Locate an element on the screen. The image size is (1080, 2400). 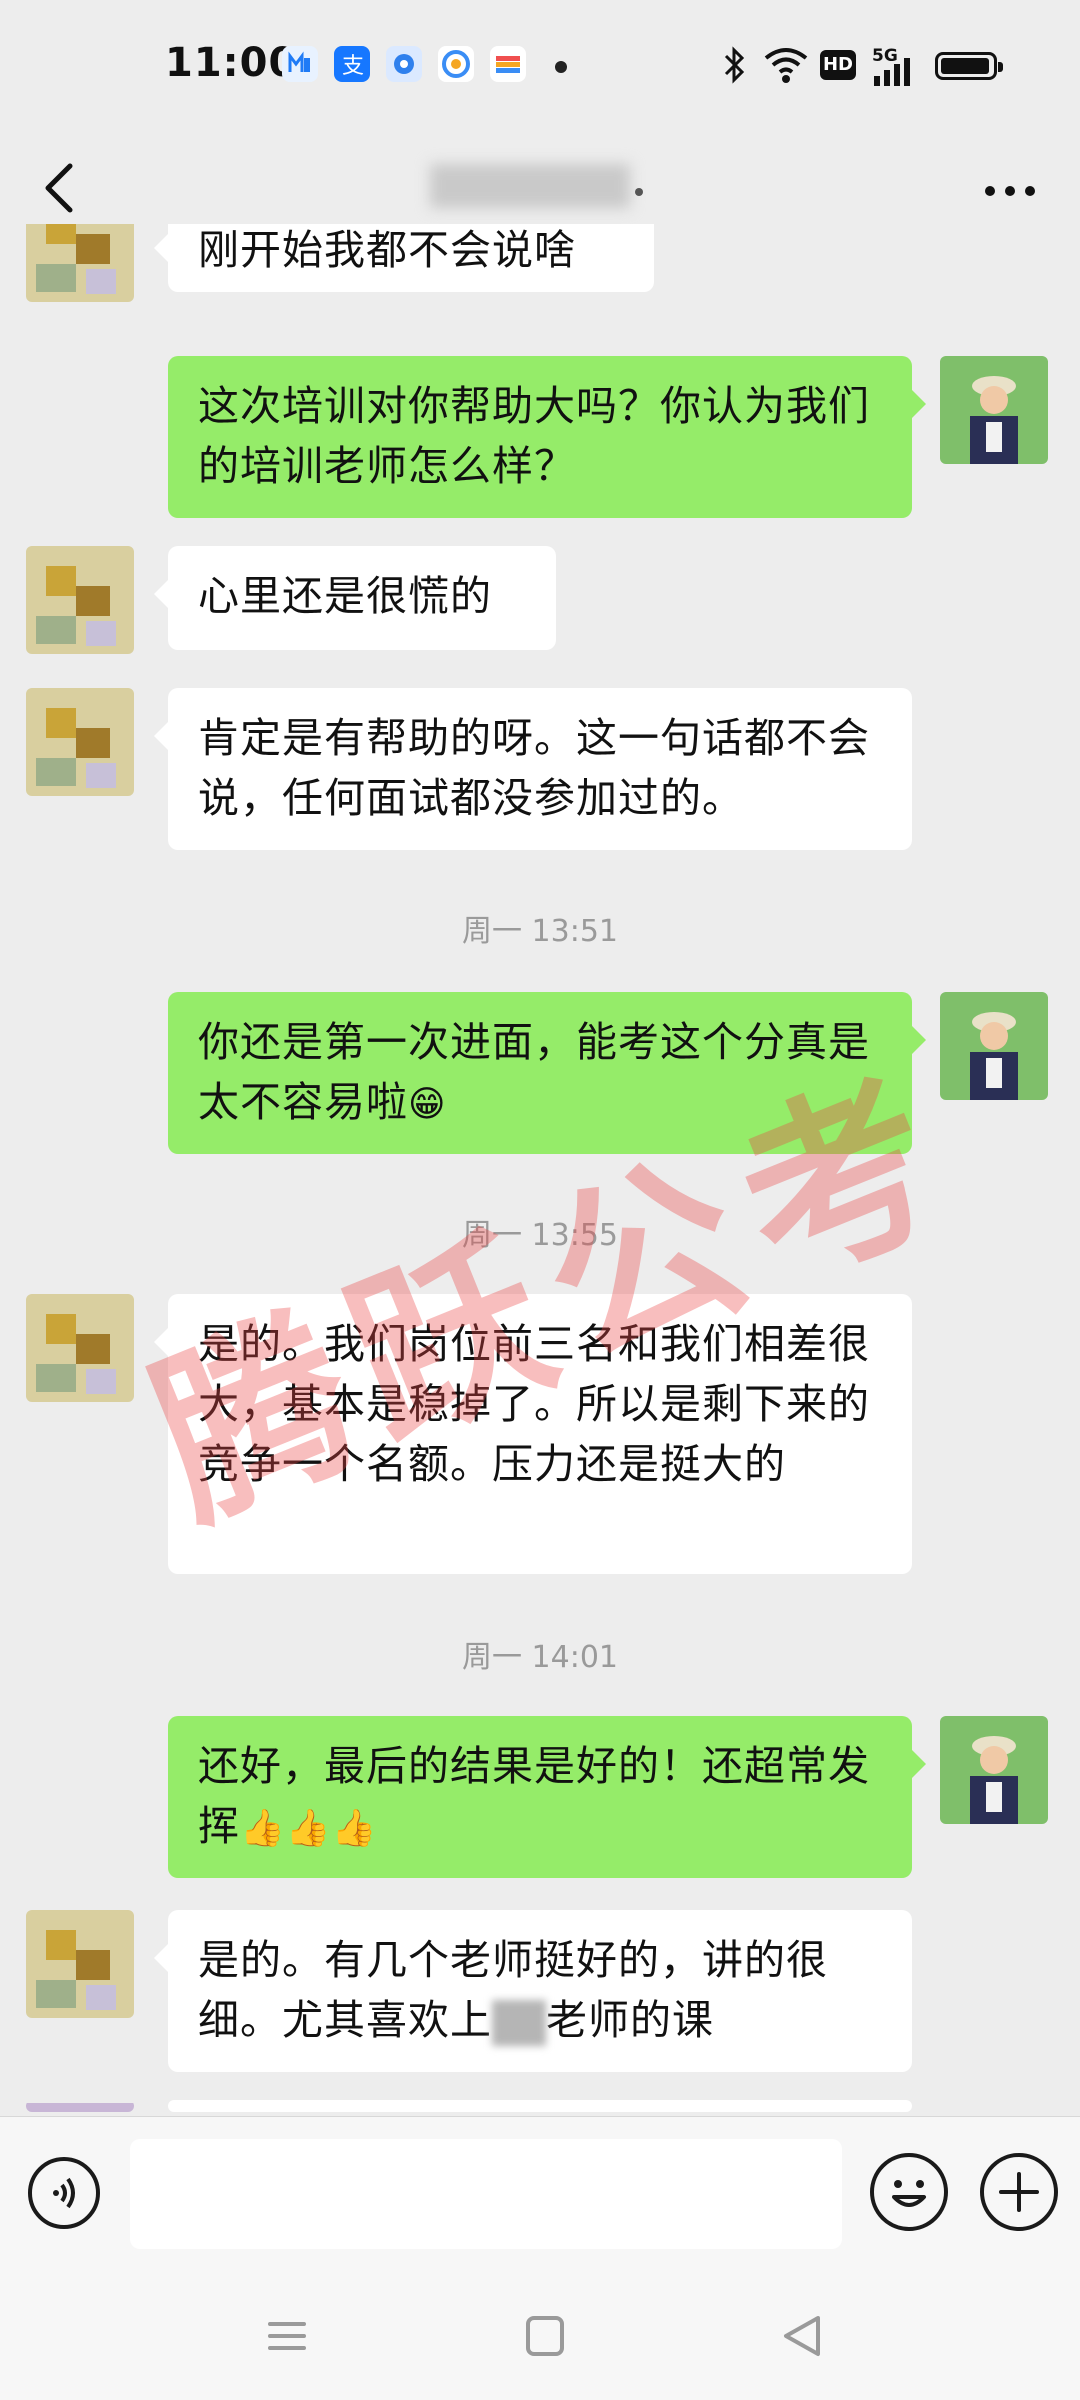
back-nav-button is located at coordinates (803, 2336).